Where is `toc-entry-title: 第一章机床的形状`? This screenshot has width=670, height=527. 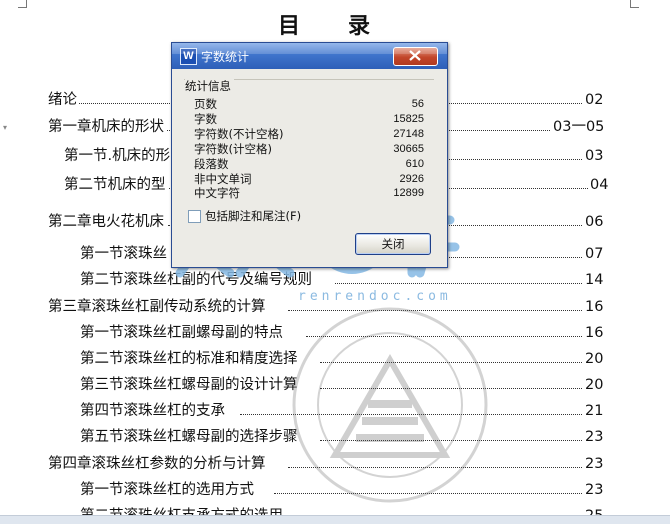
toc-entry-title: 第一章机床的形状 is located at coordinates (107, 127).